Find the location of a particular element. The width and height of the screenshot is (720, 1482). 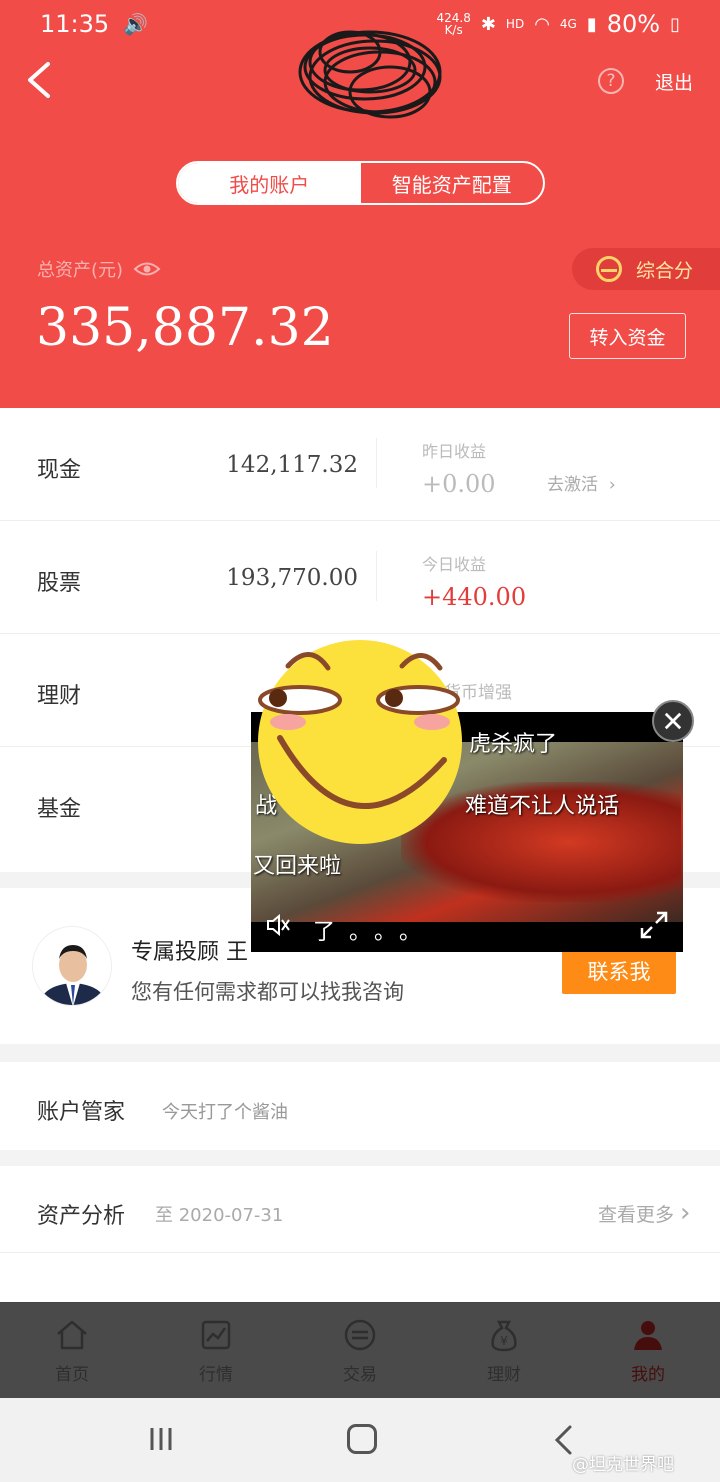

asset-amount: 142,117.32 is located at coordinates (292, 465).